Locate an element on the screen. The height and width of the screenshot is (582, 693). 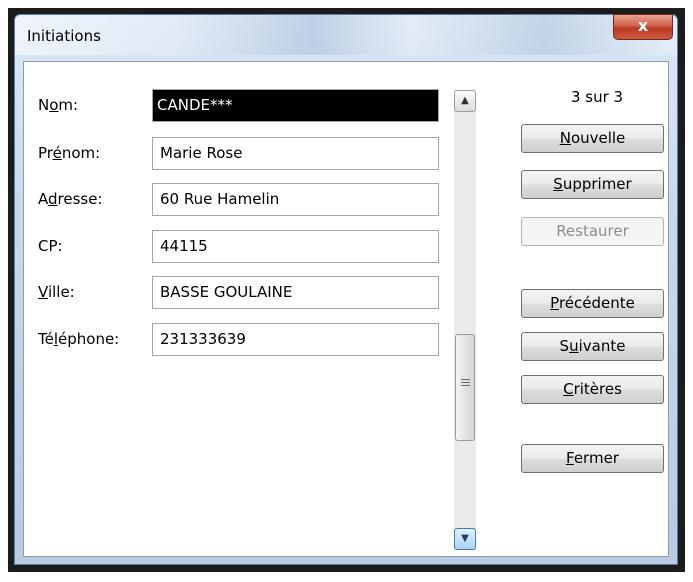
prenom-field: Marie Rose is located at coordinates (295, 153).